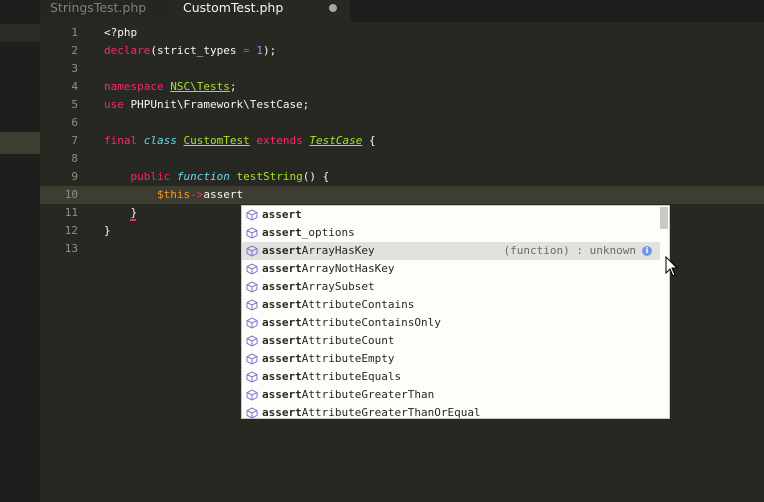 The height and width of the screenshot is (502, 764). I want to click on mouse-pointer-icon, so click(672, 266).